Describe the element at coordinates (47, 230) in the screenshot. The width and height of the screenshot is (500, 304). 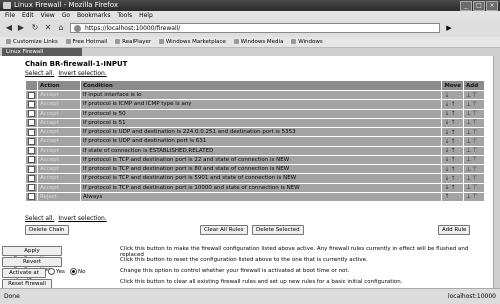
I see `delete-chain-button: Delete Chain` at that location.